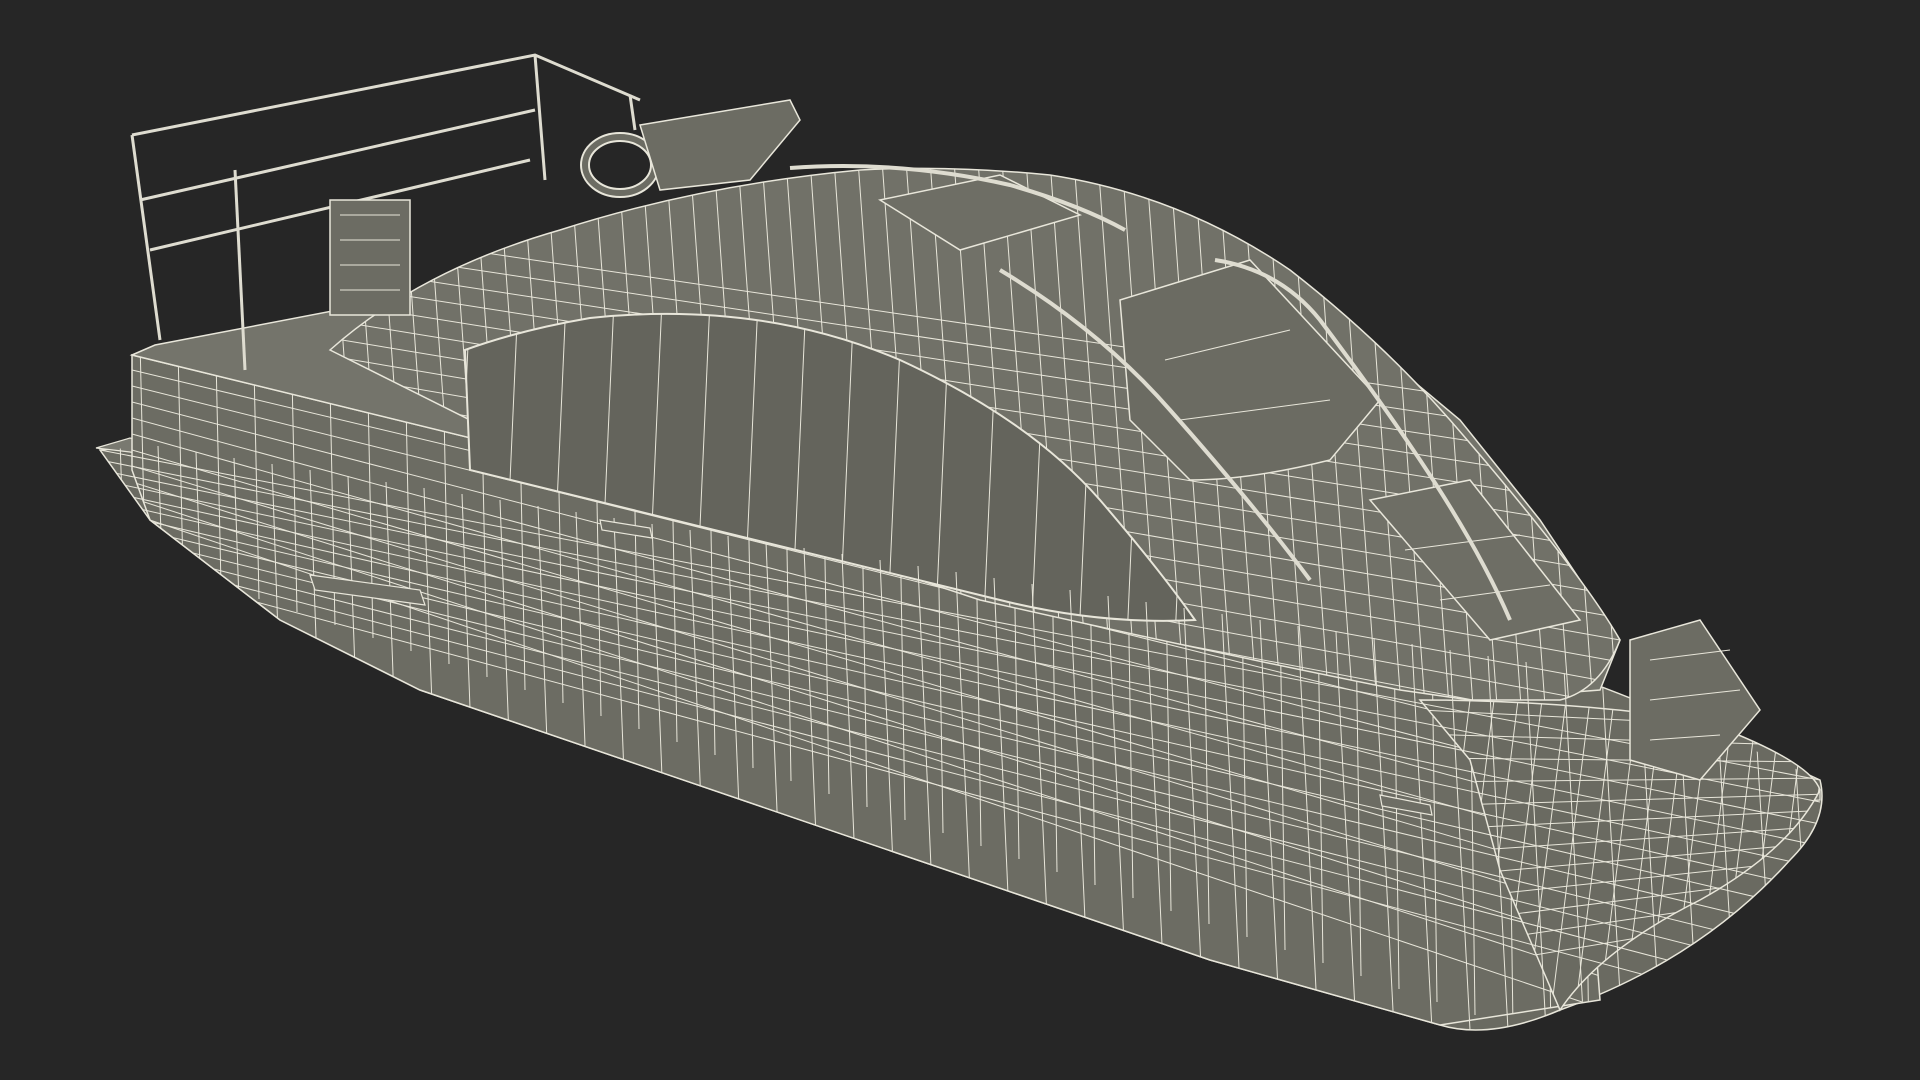 This screenshot has height=1080, width=1920. I want to click on roof-hatch-front, so click(1250, 370).